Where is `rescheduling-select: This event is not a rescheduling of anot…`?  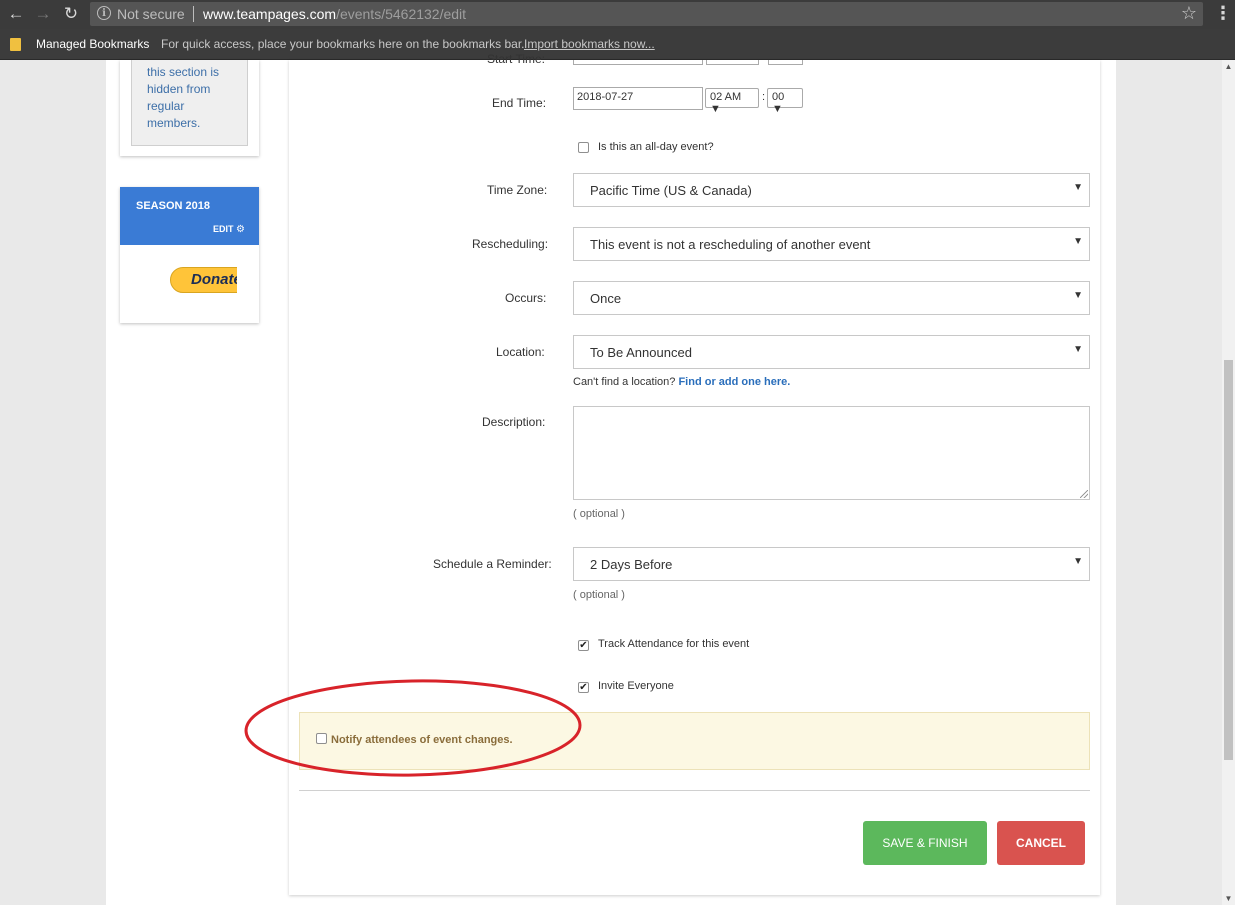
rescheduling-select: This event is not a rescheduling of anot… is located at coordinates (831, 244).